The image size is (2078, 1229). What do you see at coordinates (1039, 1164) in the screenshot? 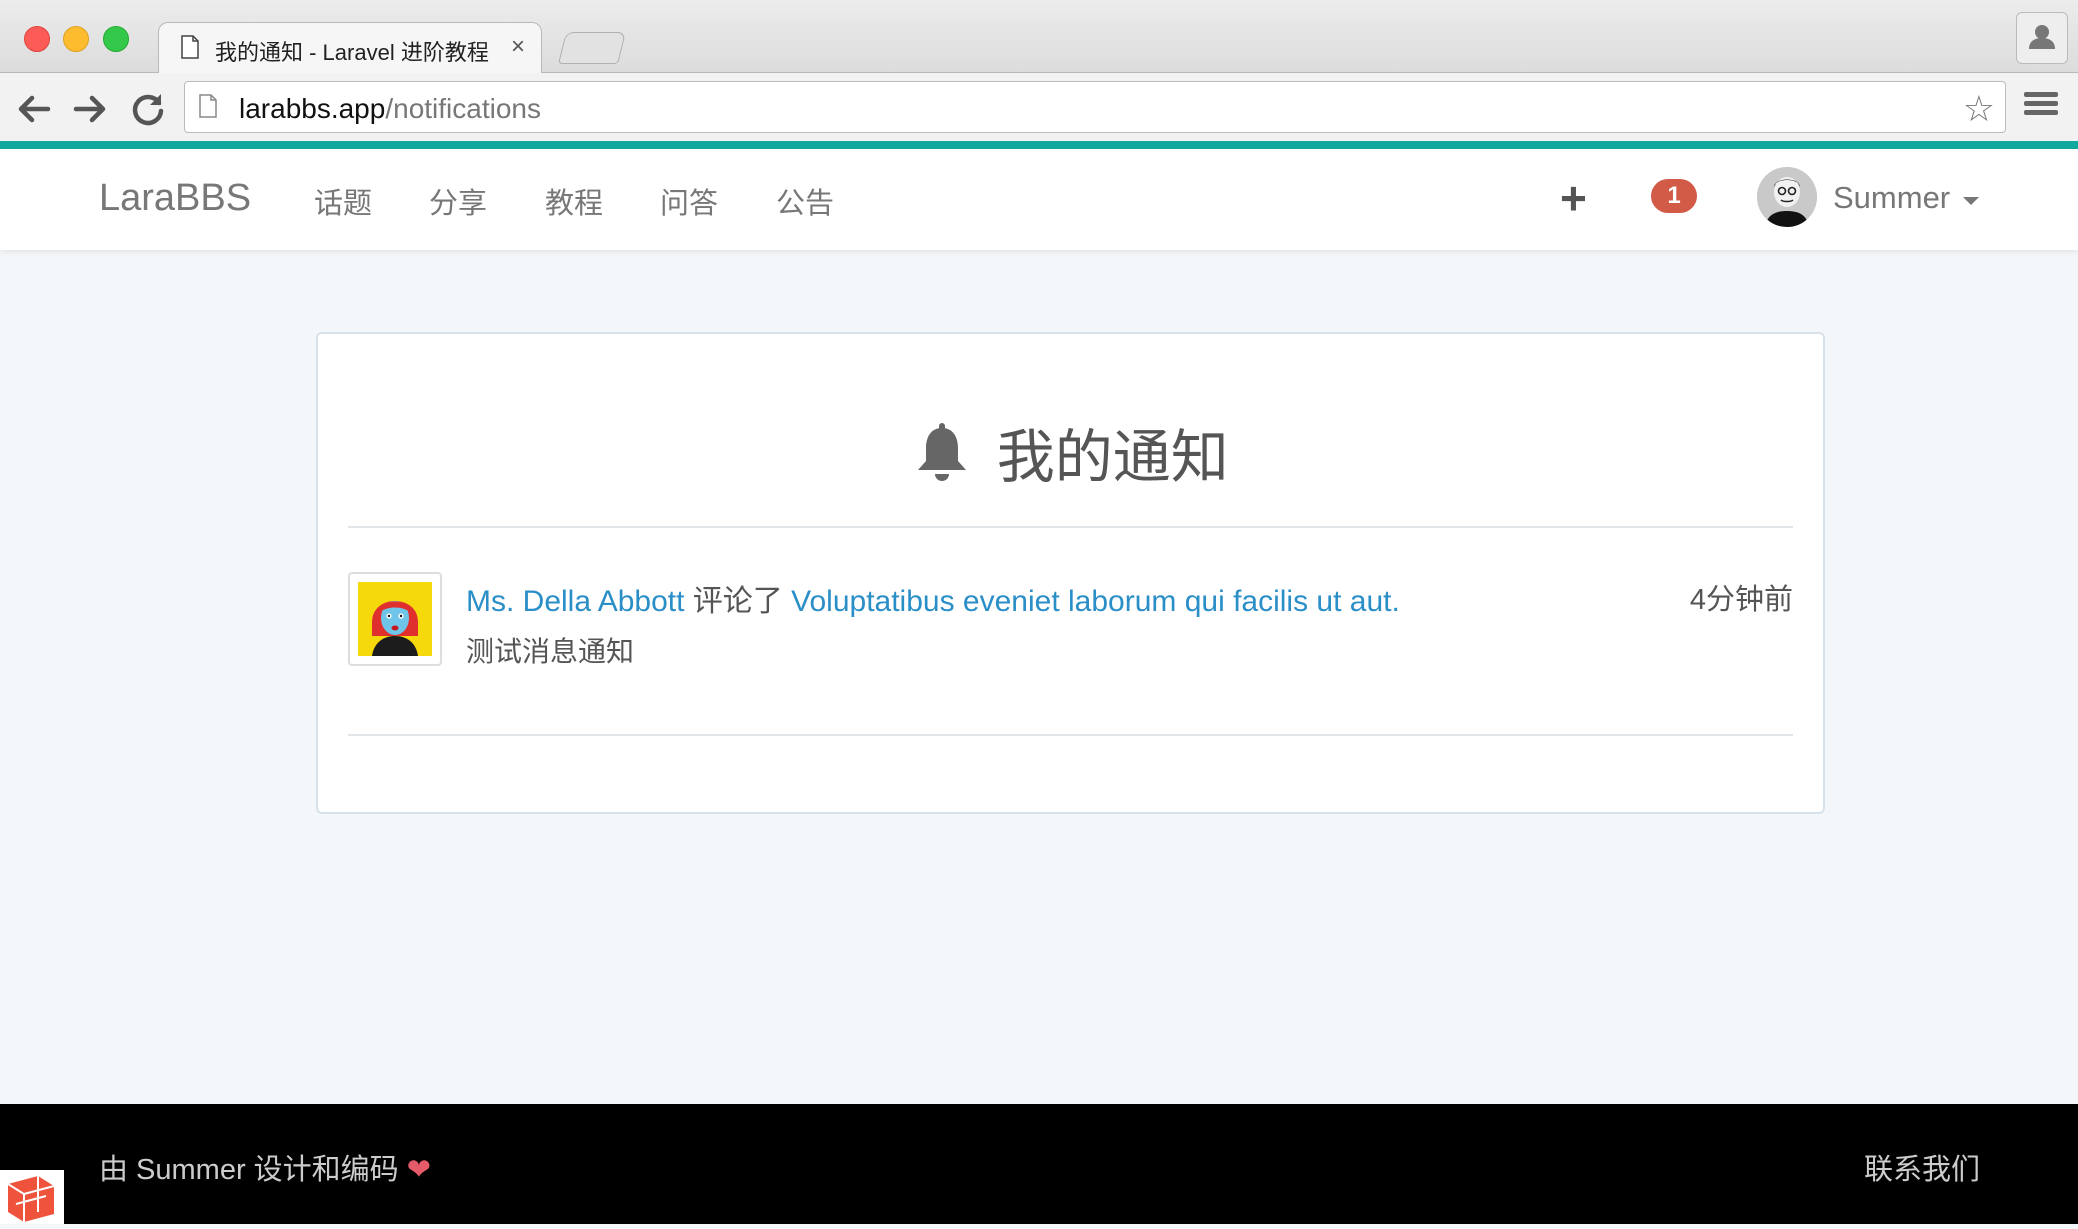
I see `site-footer: 由 Summer 设计和编码 ❤ 联系我们` at bounding box center [1039, 1164].